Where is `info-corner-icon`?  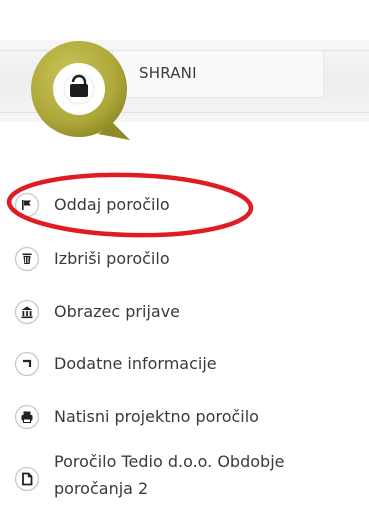 info-corner-icon is located at coordinates (27, 364).